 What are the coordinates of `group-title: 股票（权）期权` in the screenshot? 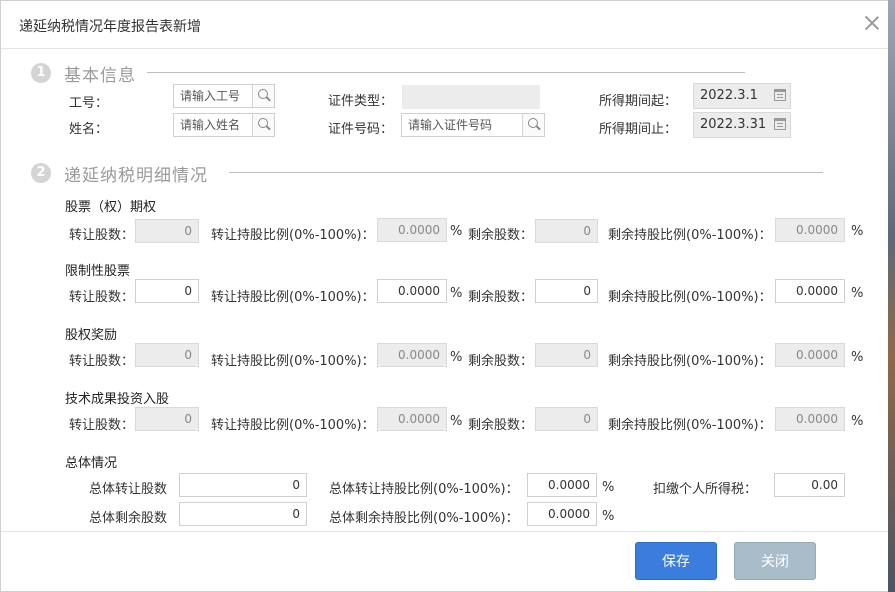 It's located at (111, 207).